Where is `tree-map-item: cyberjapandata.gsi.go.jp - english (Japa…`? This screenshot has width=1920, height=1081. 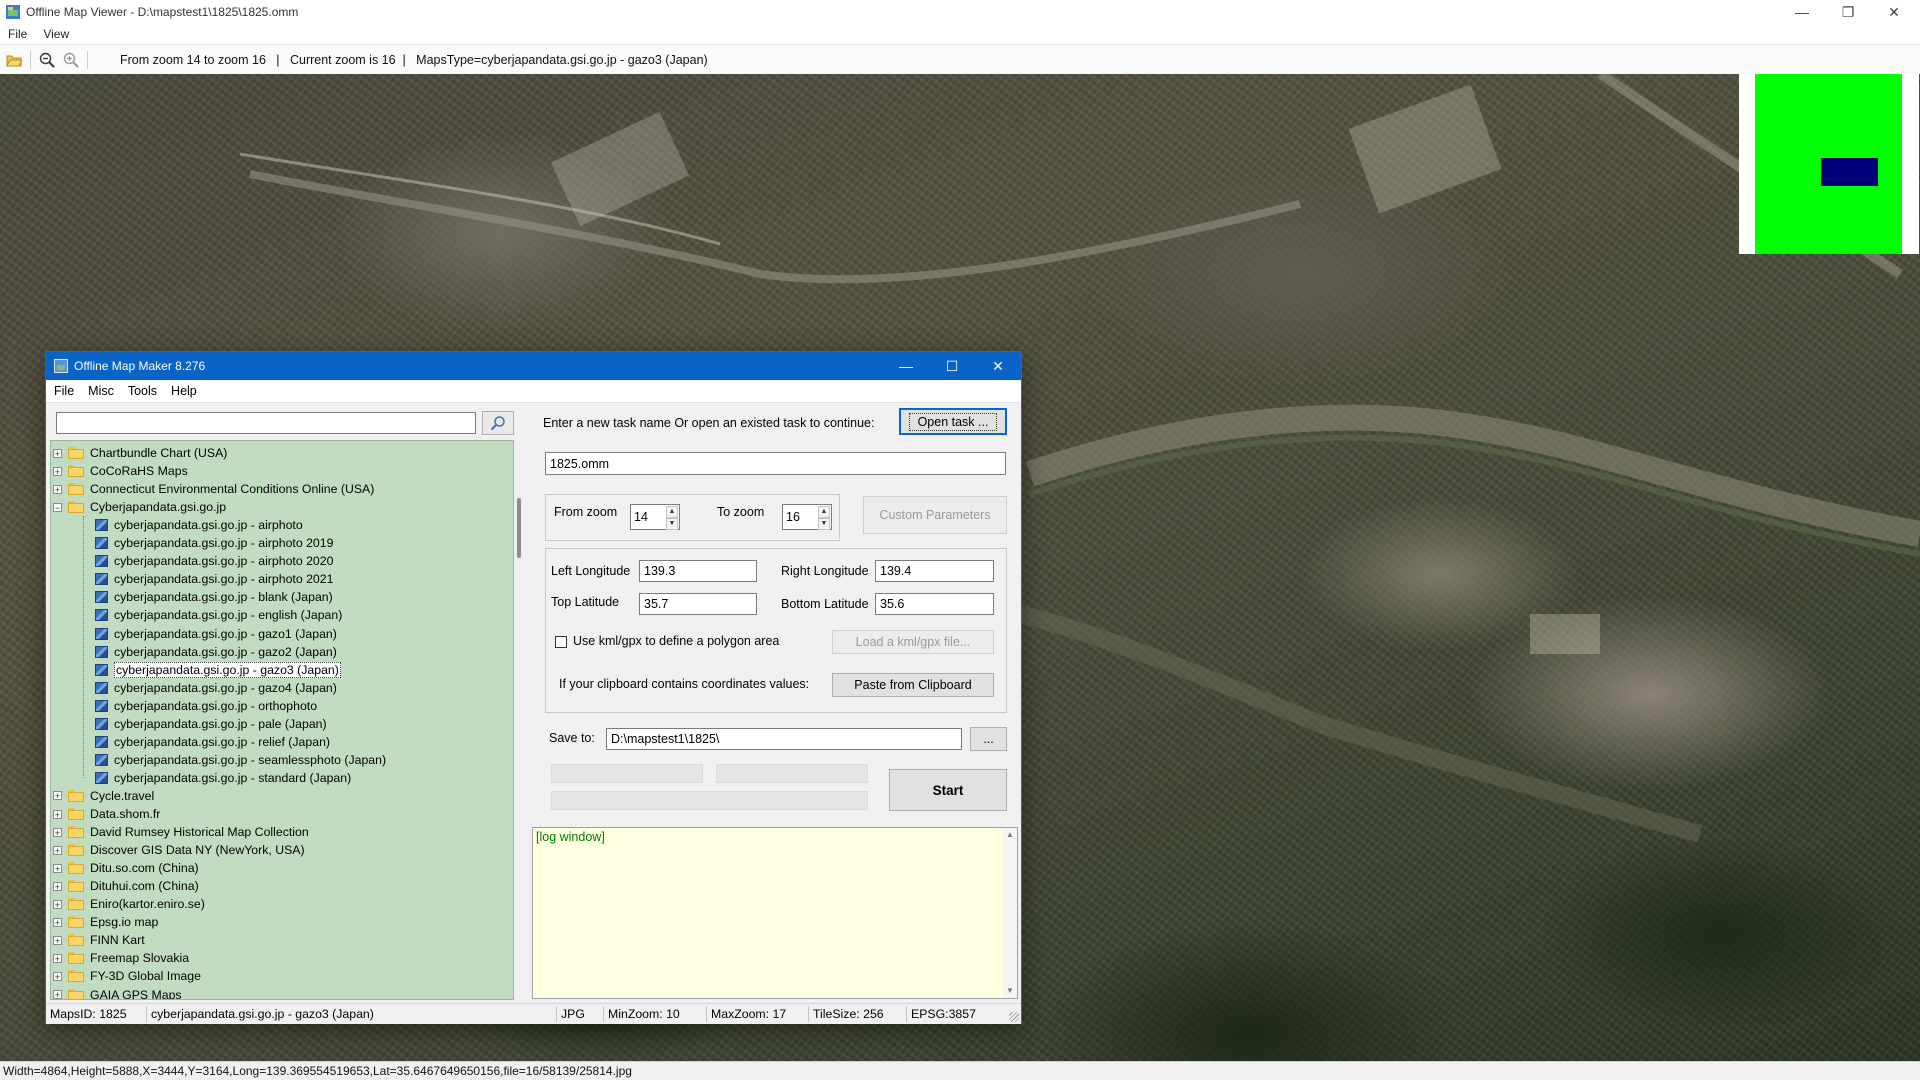
tree-map-item: cyberjapandata.gsi.go.jp - english (Japa… is located at coordinates (218, 615).